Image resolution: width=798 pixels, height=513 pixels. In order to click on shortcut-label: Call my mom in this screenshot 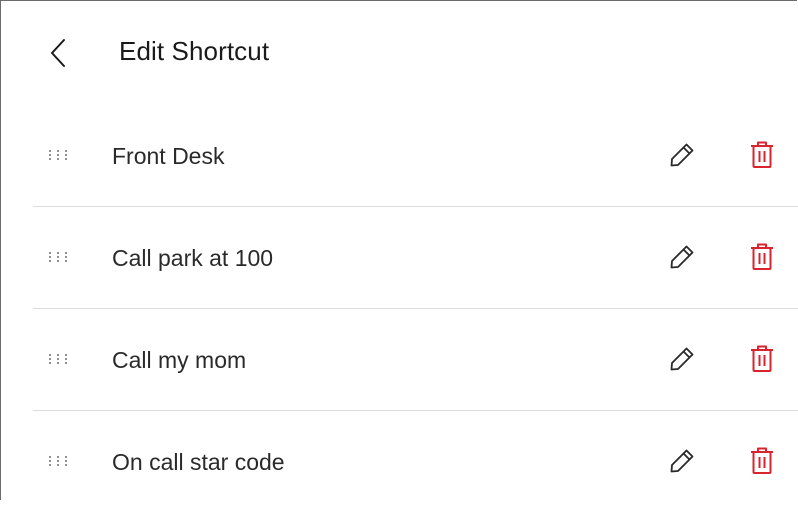, I will do `click(179, 360)`.